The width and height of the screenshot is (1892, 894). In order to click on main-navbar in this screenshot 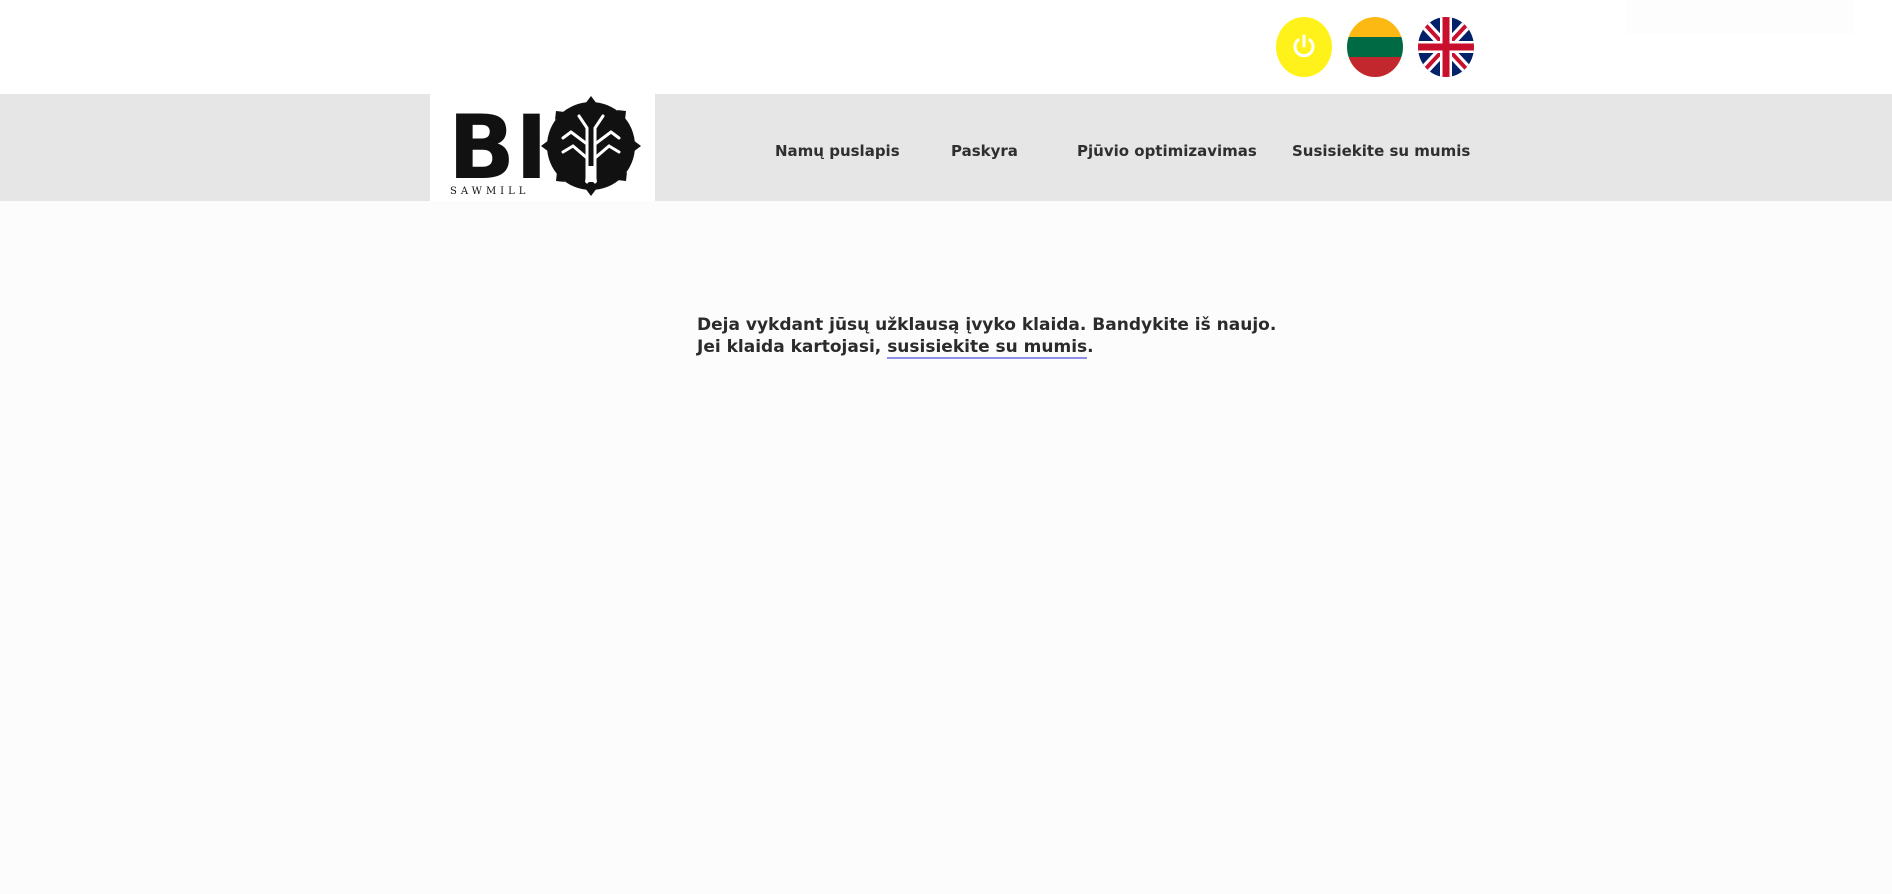, I will do `click(946, 147)`.